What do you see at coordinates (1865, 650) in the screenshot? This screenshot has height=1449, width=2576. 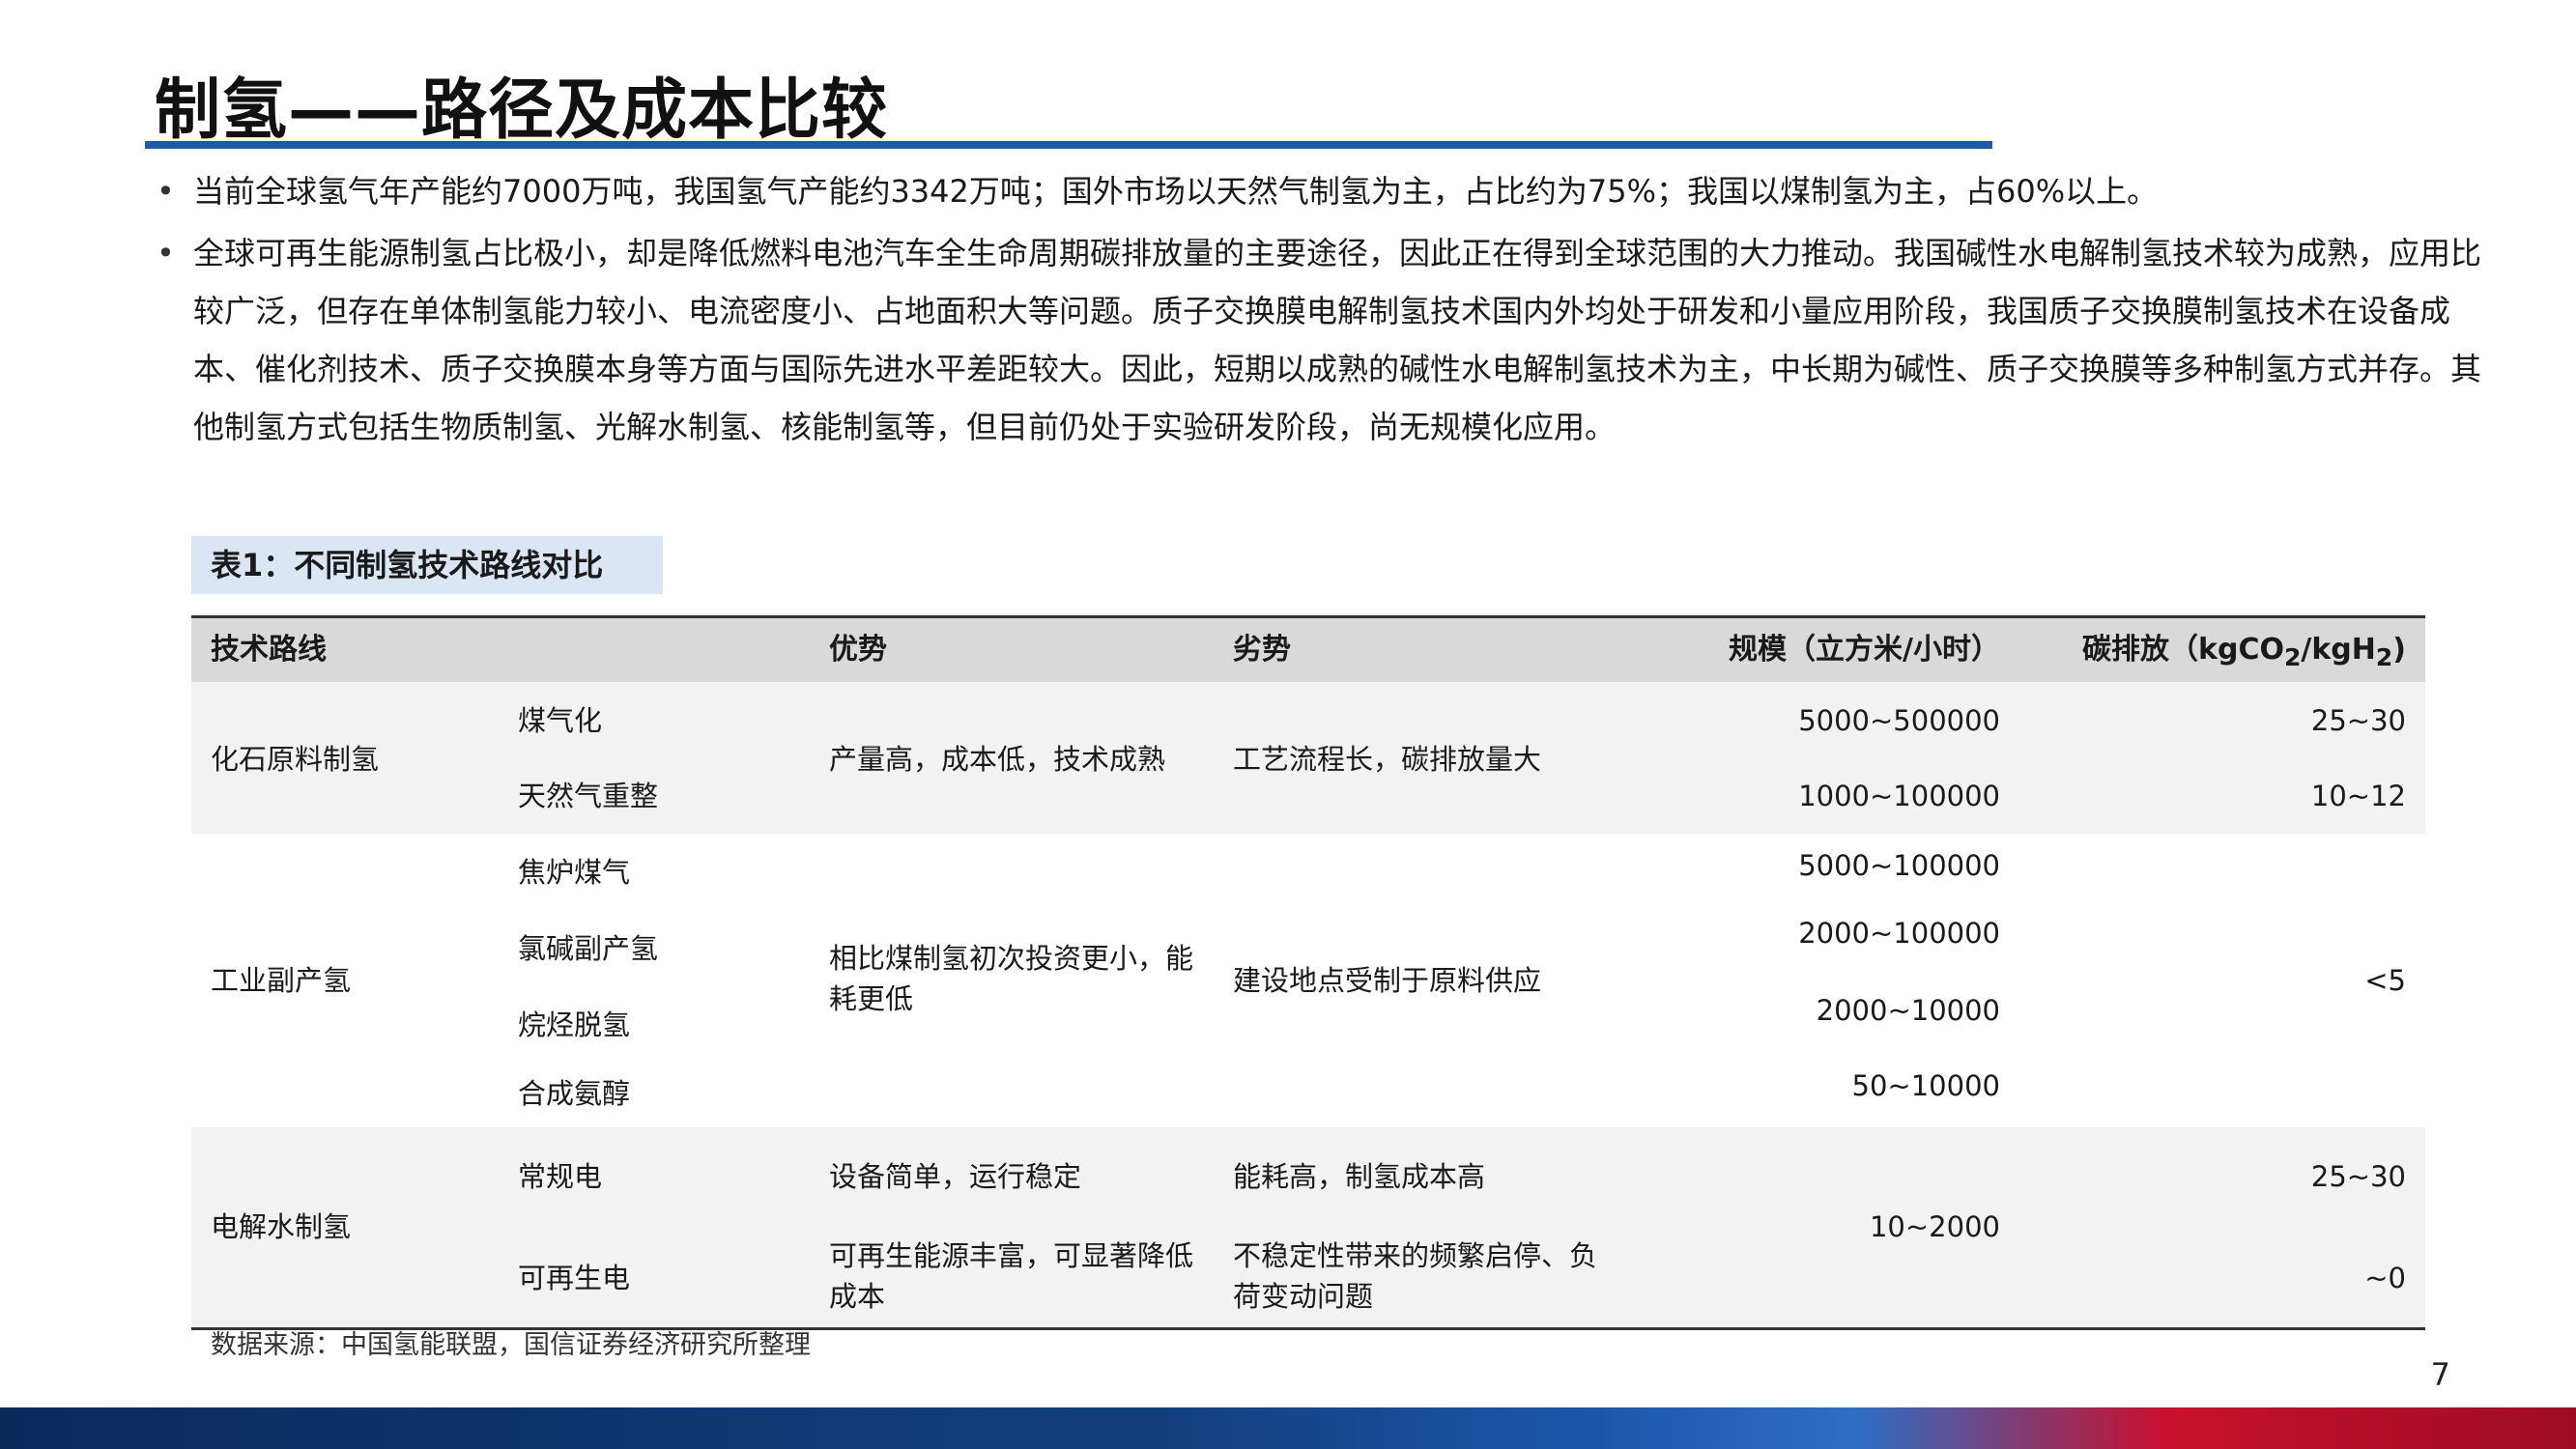 I see `header-scale: 规模（立方米/小时）` at bounding box center [1865, 650].